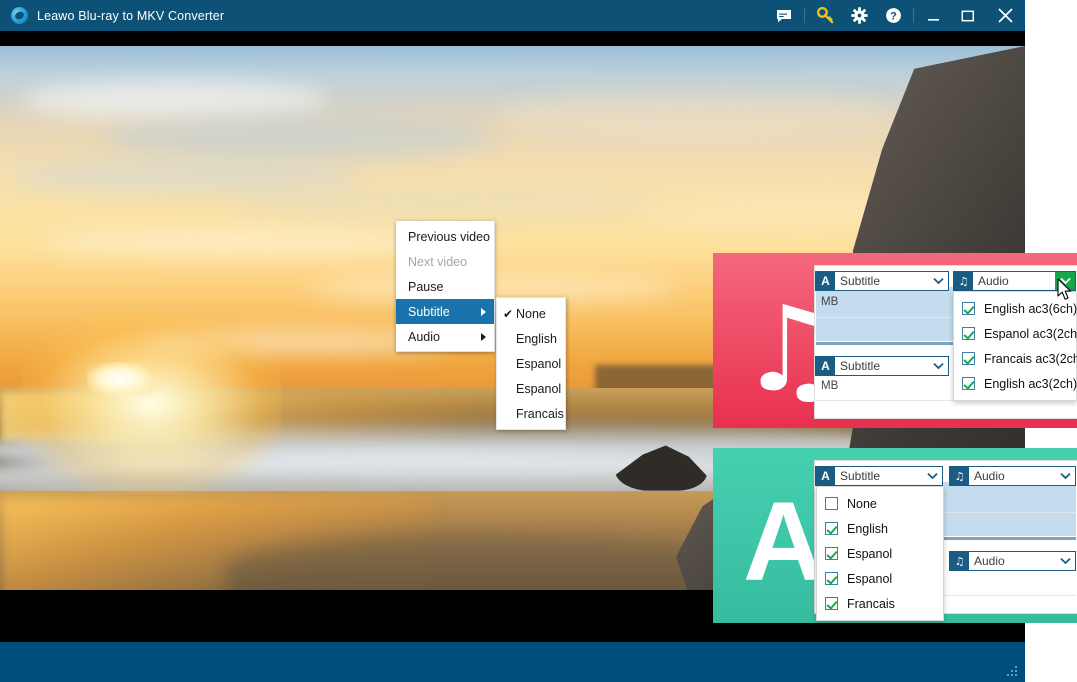 Image resolution: width=1077 pixels, height=682 pixels. I want to click on audio-option-label: English ac3(6ch), so click(1030, 308).